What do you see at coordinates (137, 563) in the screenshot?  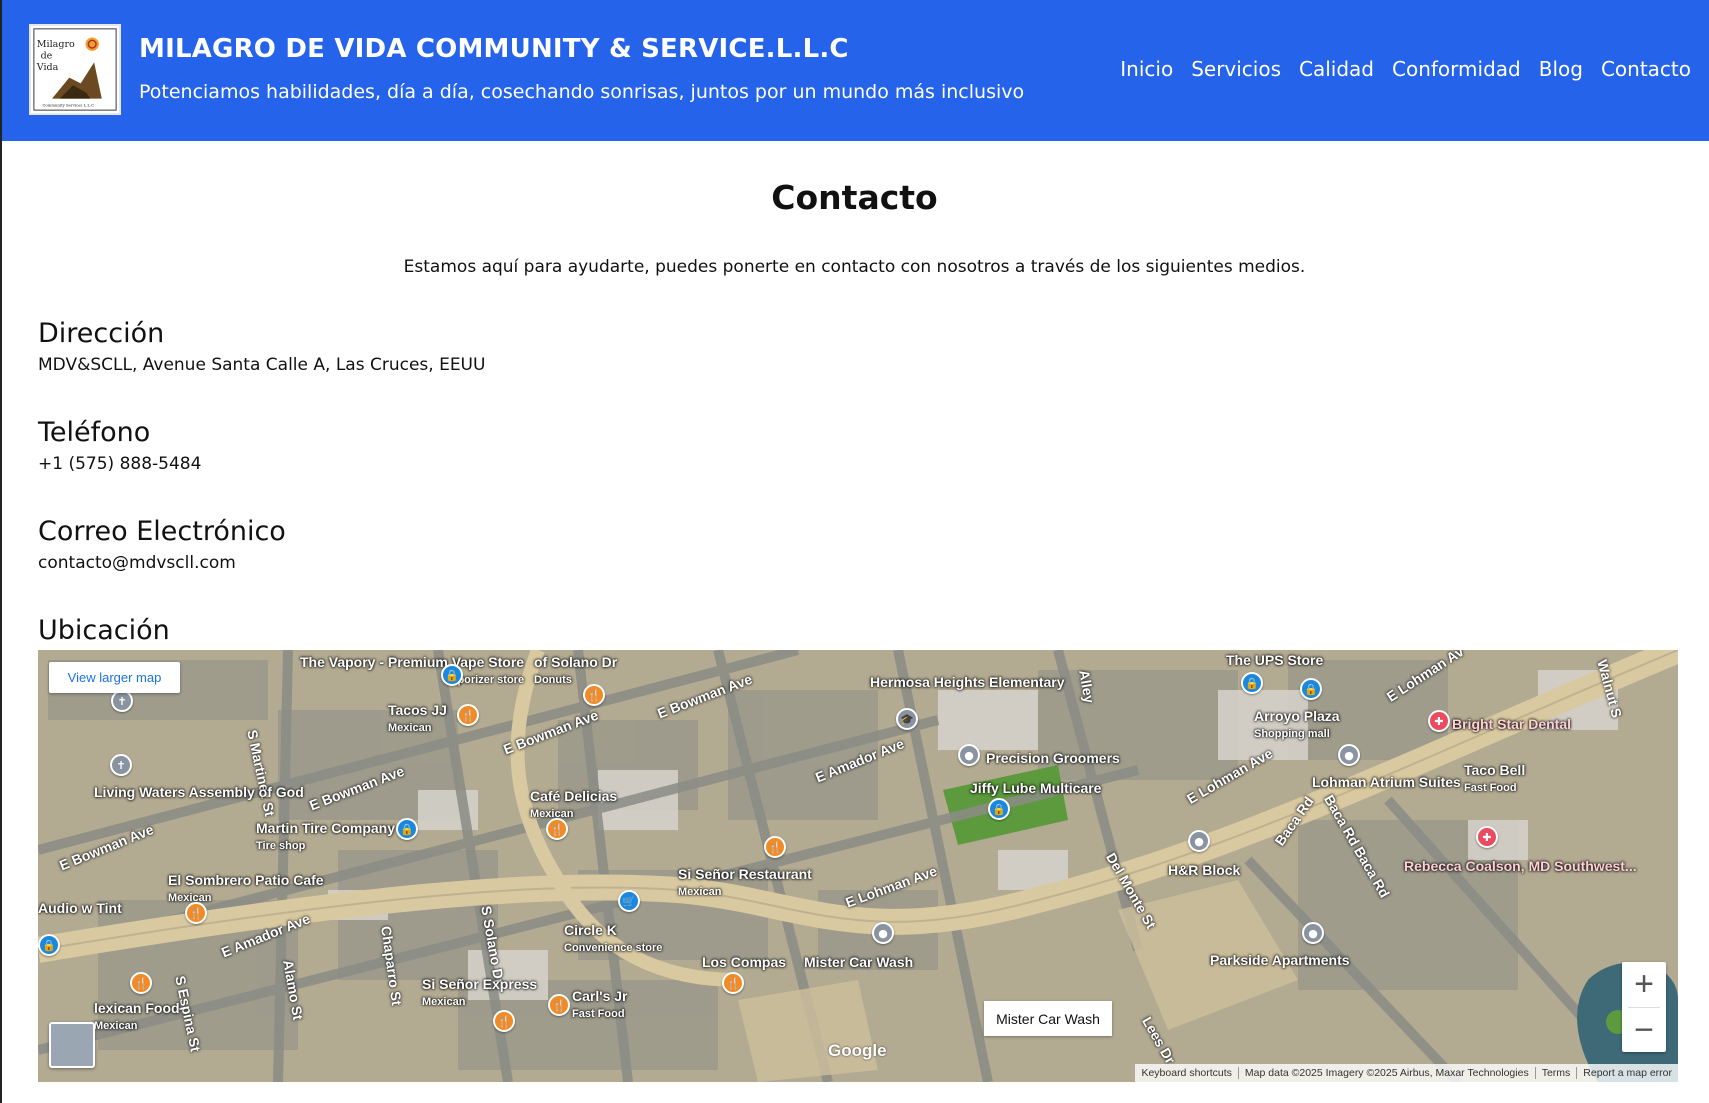 I see `email-value: contacto@mdvscll.com` at bounding box center [137, 563].